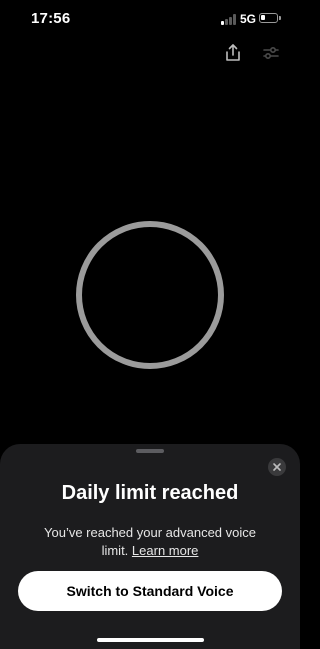 This screenshot has width=320, height=649. Describe the element at coordinates (150, 640) in the screenshot. I see `home-indicator` at that location.